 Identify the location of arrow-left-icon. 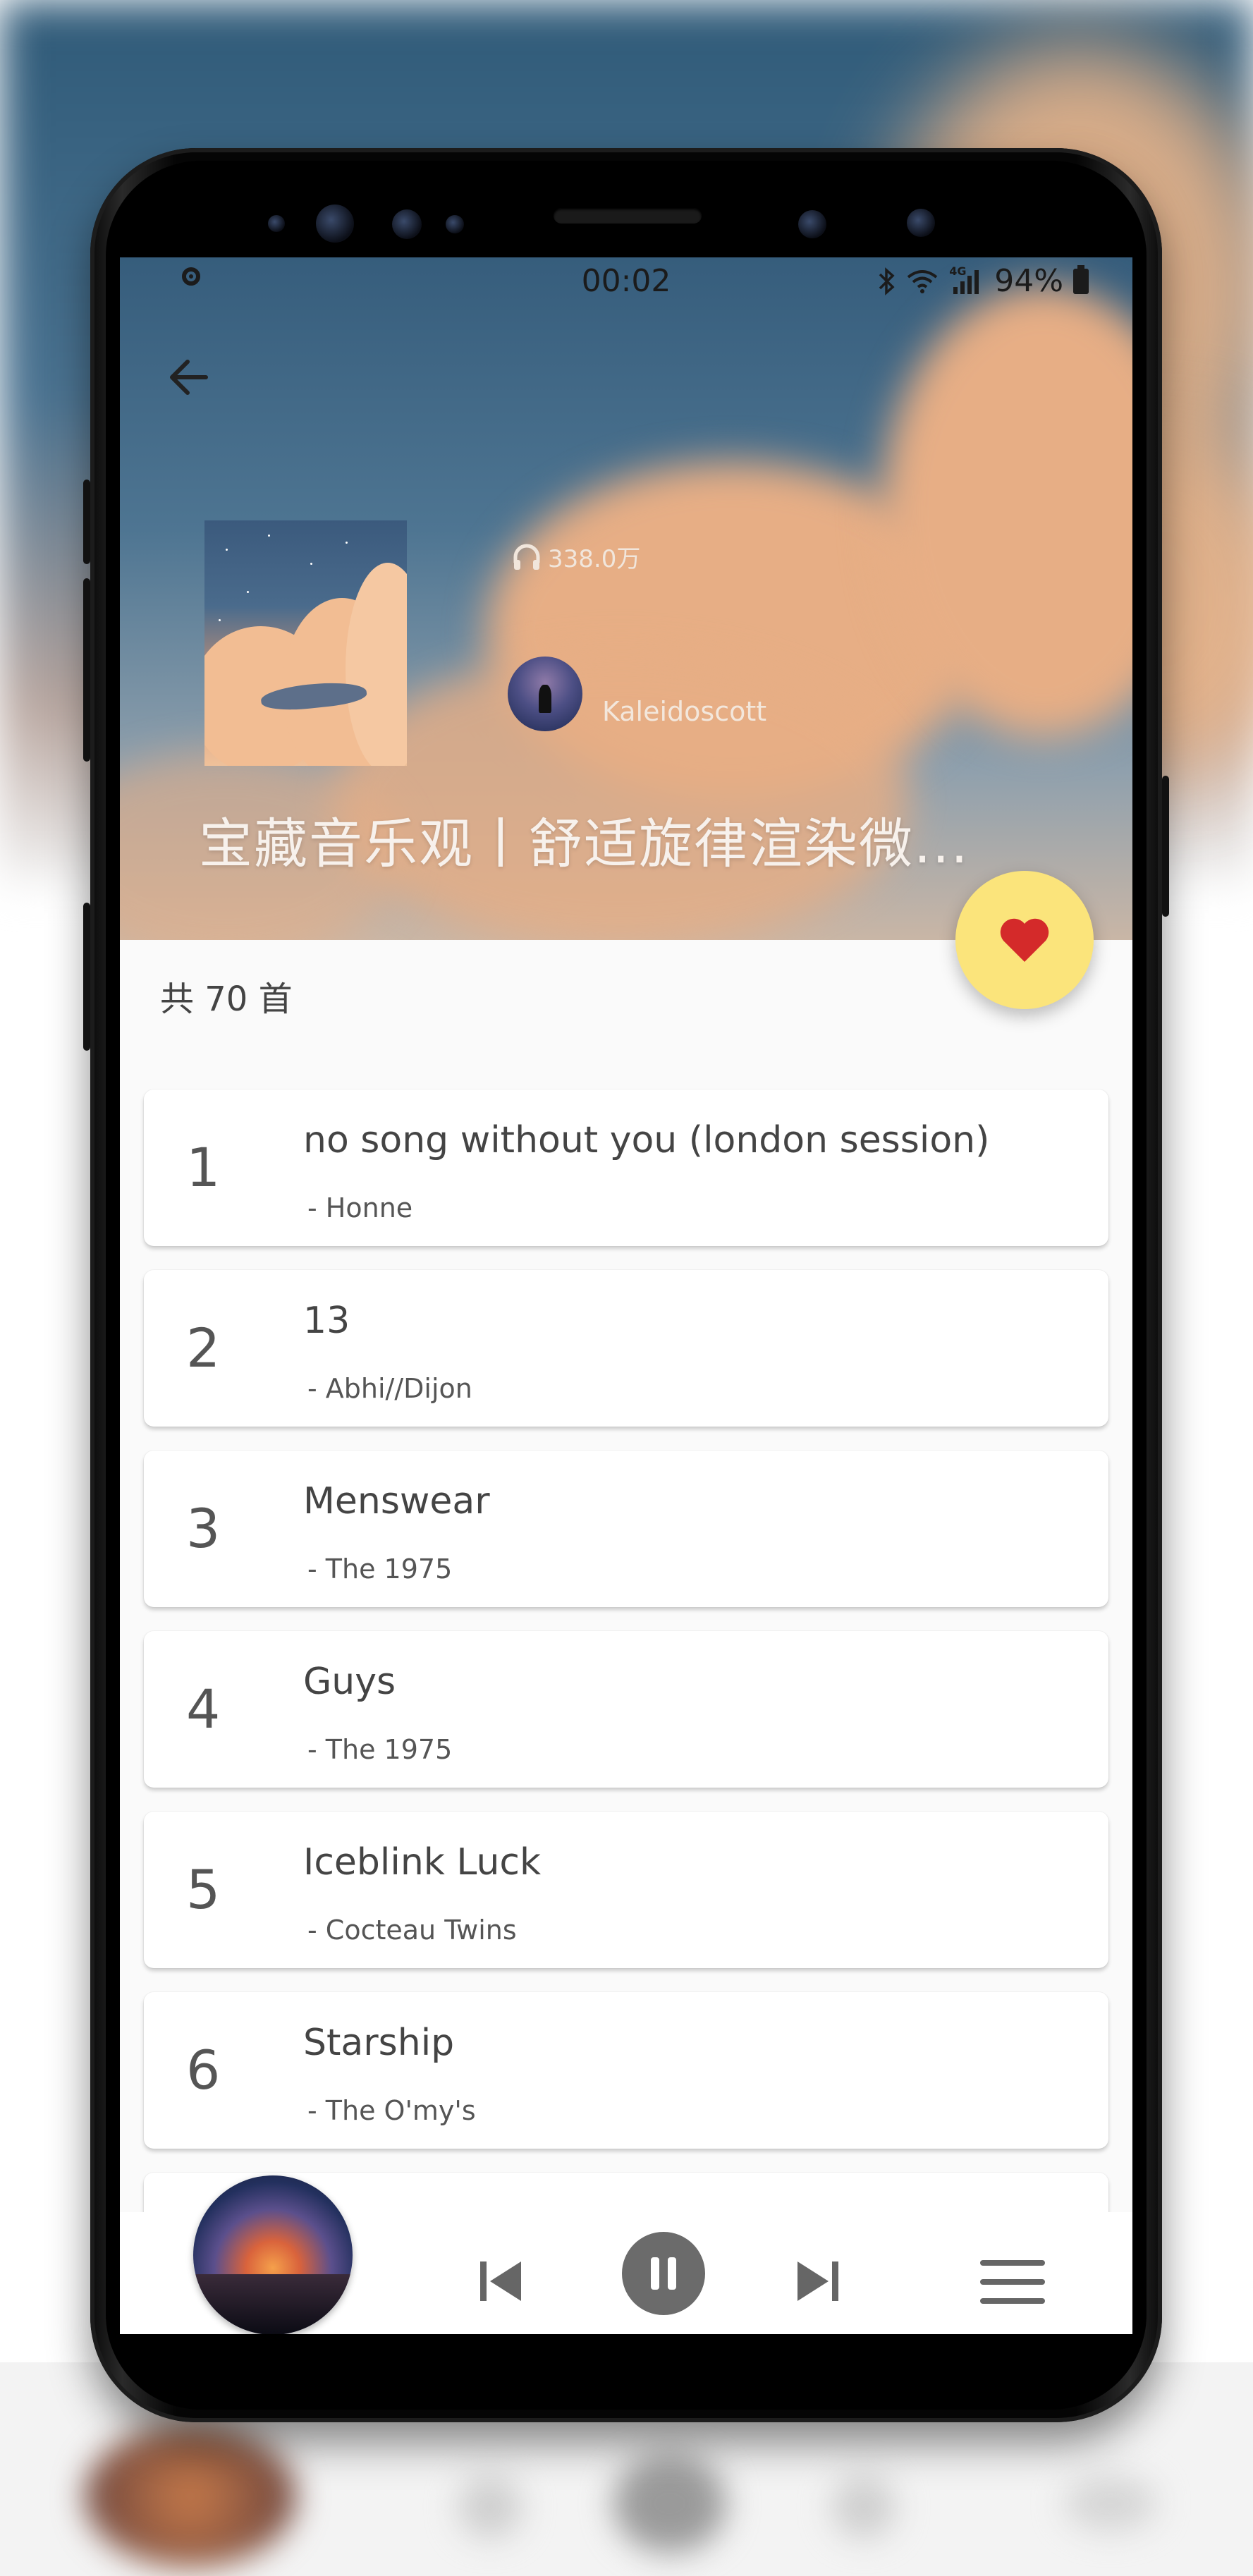
(189, 377).